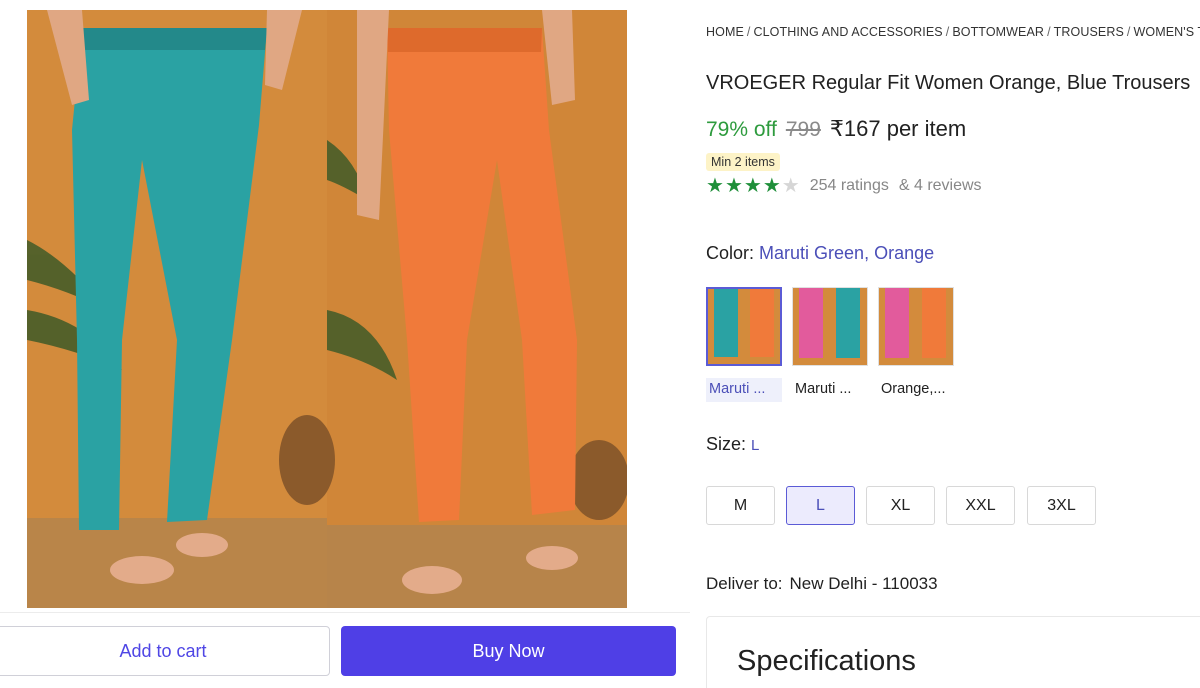 This screenshot has height=688, width=1200. I want to click on action-bar: Add to cart Buy Now, so click(345, 650).